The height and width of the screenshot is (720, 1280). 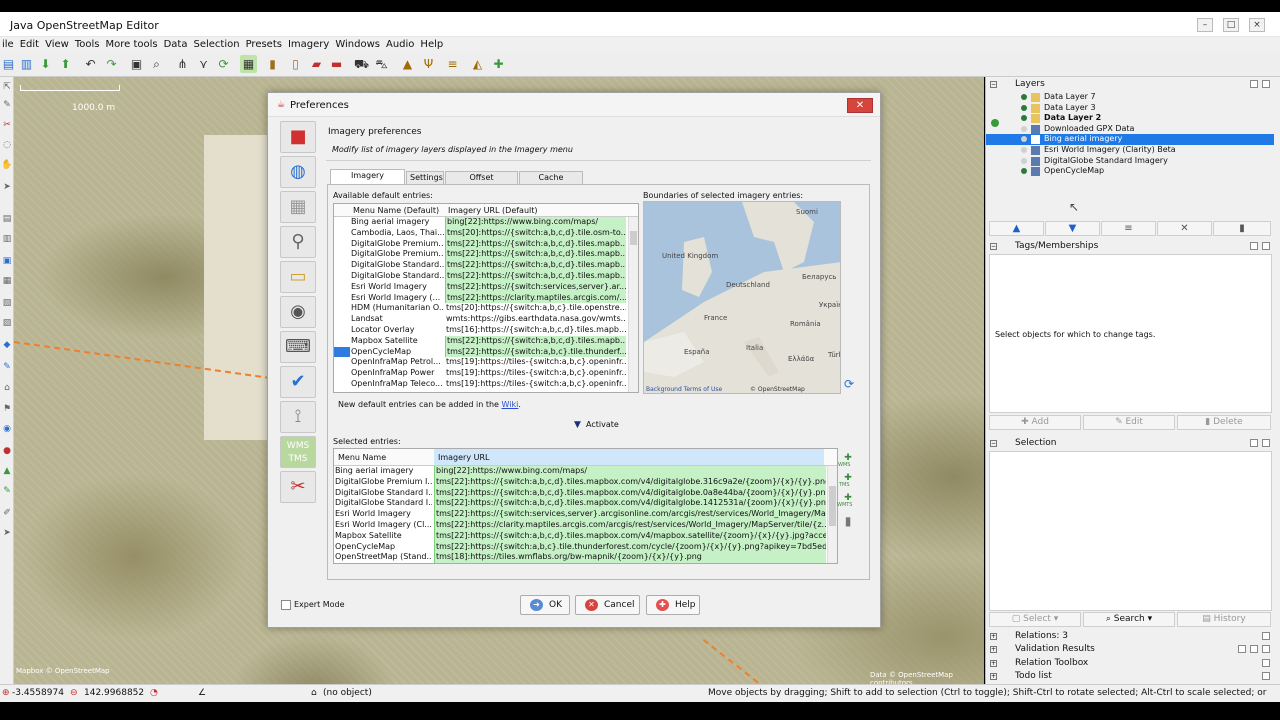 What do you see at coordinates (298, 347) in the screenshot?
I see `shortcut-prefs-tab: ⌨` at bounding box center [298, 347].